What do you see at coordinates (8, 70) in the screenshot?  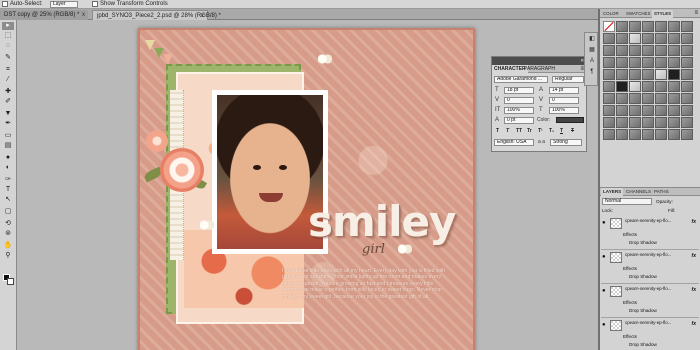 I see `crop-icon: ⌗` at bounding box center [8, 70].